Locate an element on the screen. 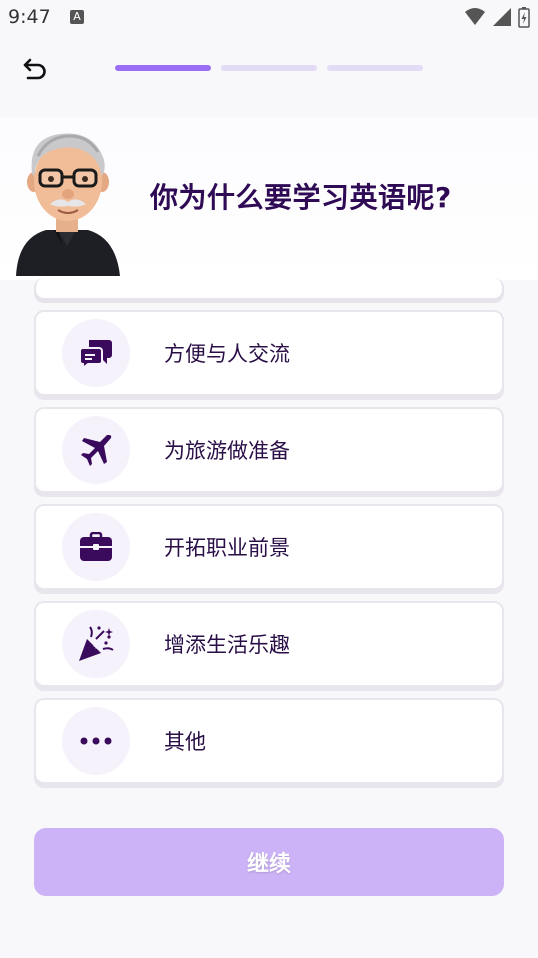  option-fun: 增添生活乐趣 is located at coordinates (269, 644).